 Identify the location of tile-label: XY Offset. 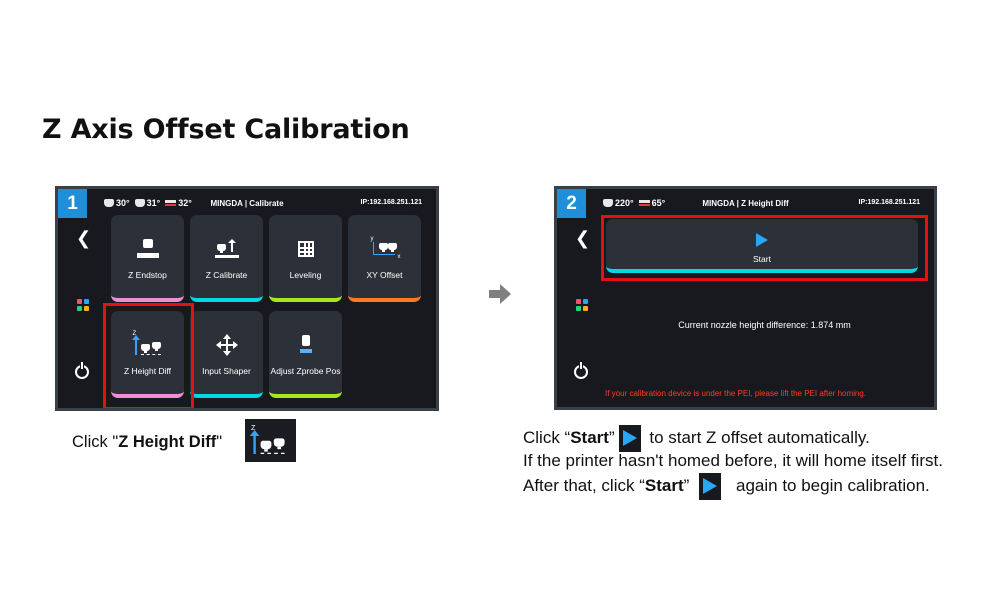
(384, 275).